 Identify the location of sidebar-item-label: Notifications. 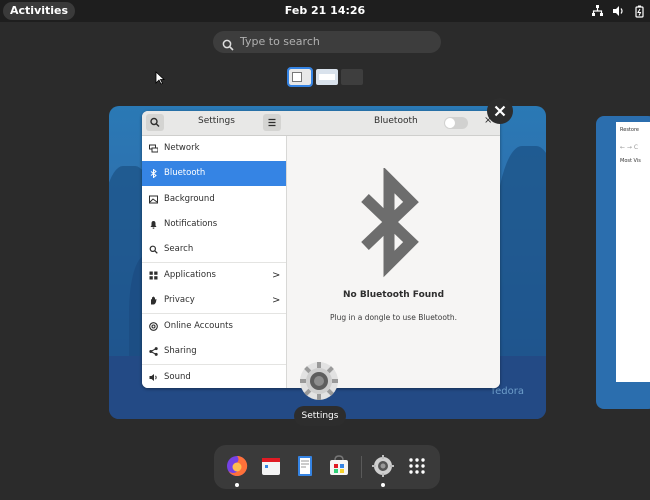
(191, 224).